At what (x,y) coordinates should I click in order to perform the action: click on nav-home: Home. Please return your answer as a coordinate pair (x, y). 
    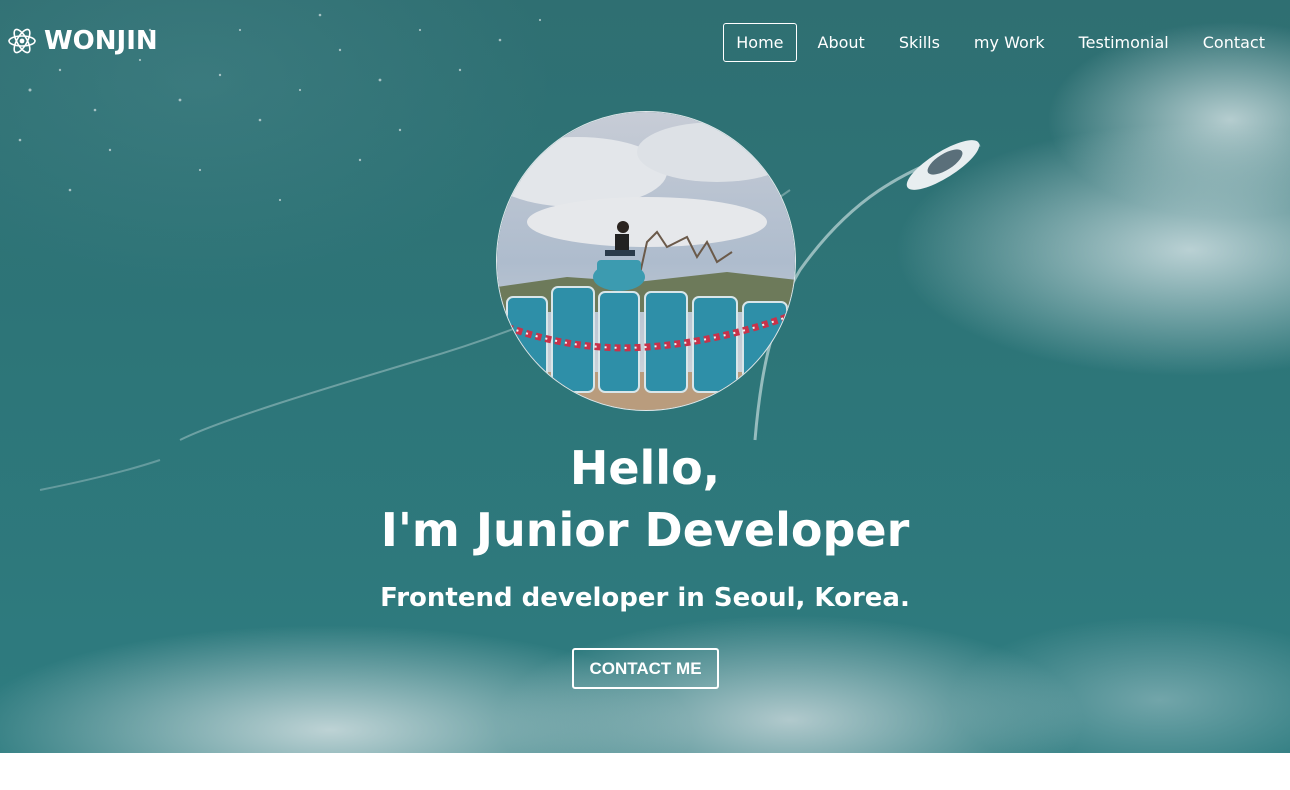
    Looking at the image, I should click on (760, 42).